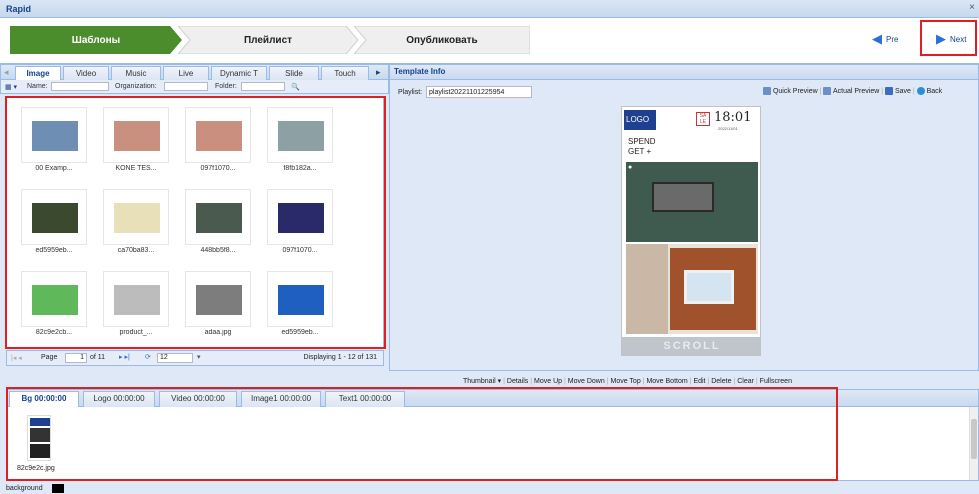  What do you see at coordinates (16, 358) in the screenshot?
I see `first-page-icon: |◂ ◂` at bounding box center [16, 358].